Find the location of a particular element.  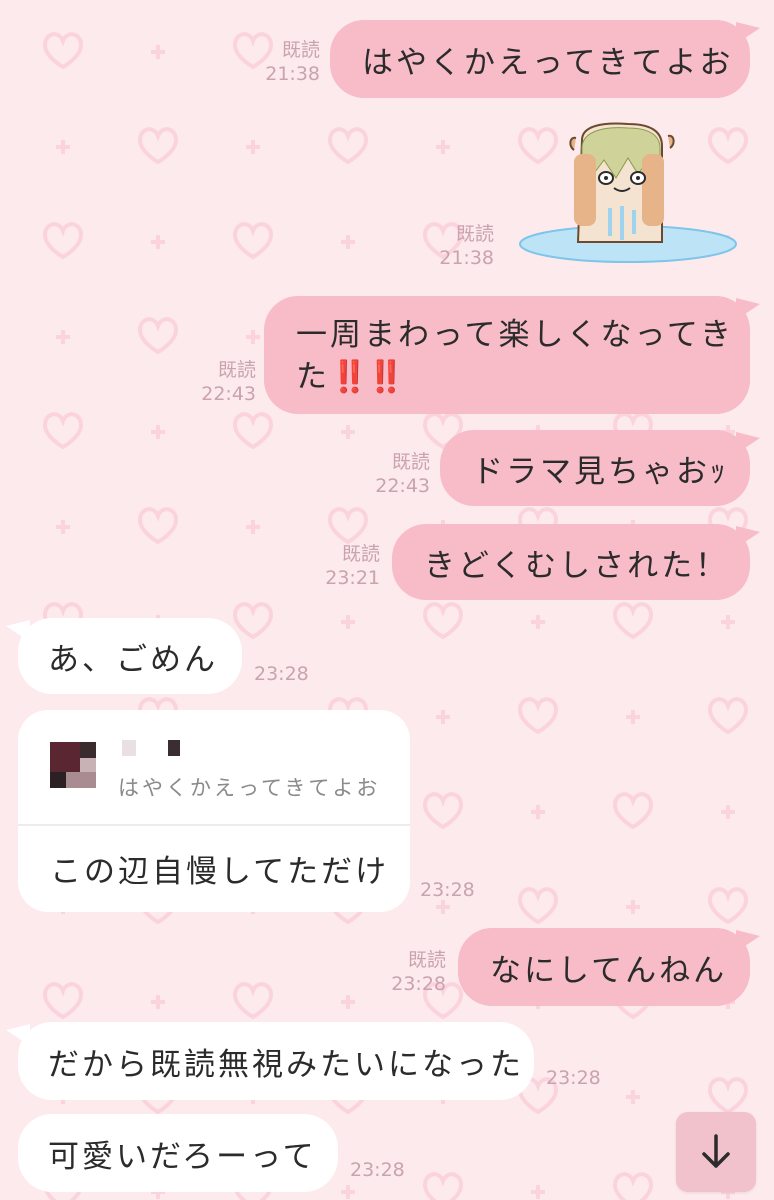

message-bubble: ドラマ見ちゃおｯ is located at coordinates (595, 468).